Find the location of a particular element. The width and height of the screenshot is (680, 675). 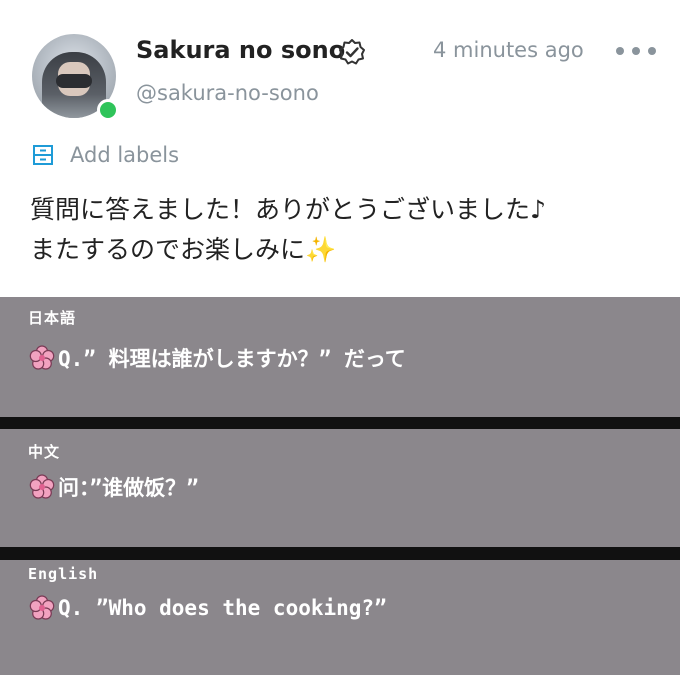

avatar-lace is located at coordinates (74, 81).